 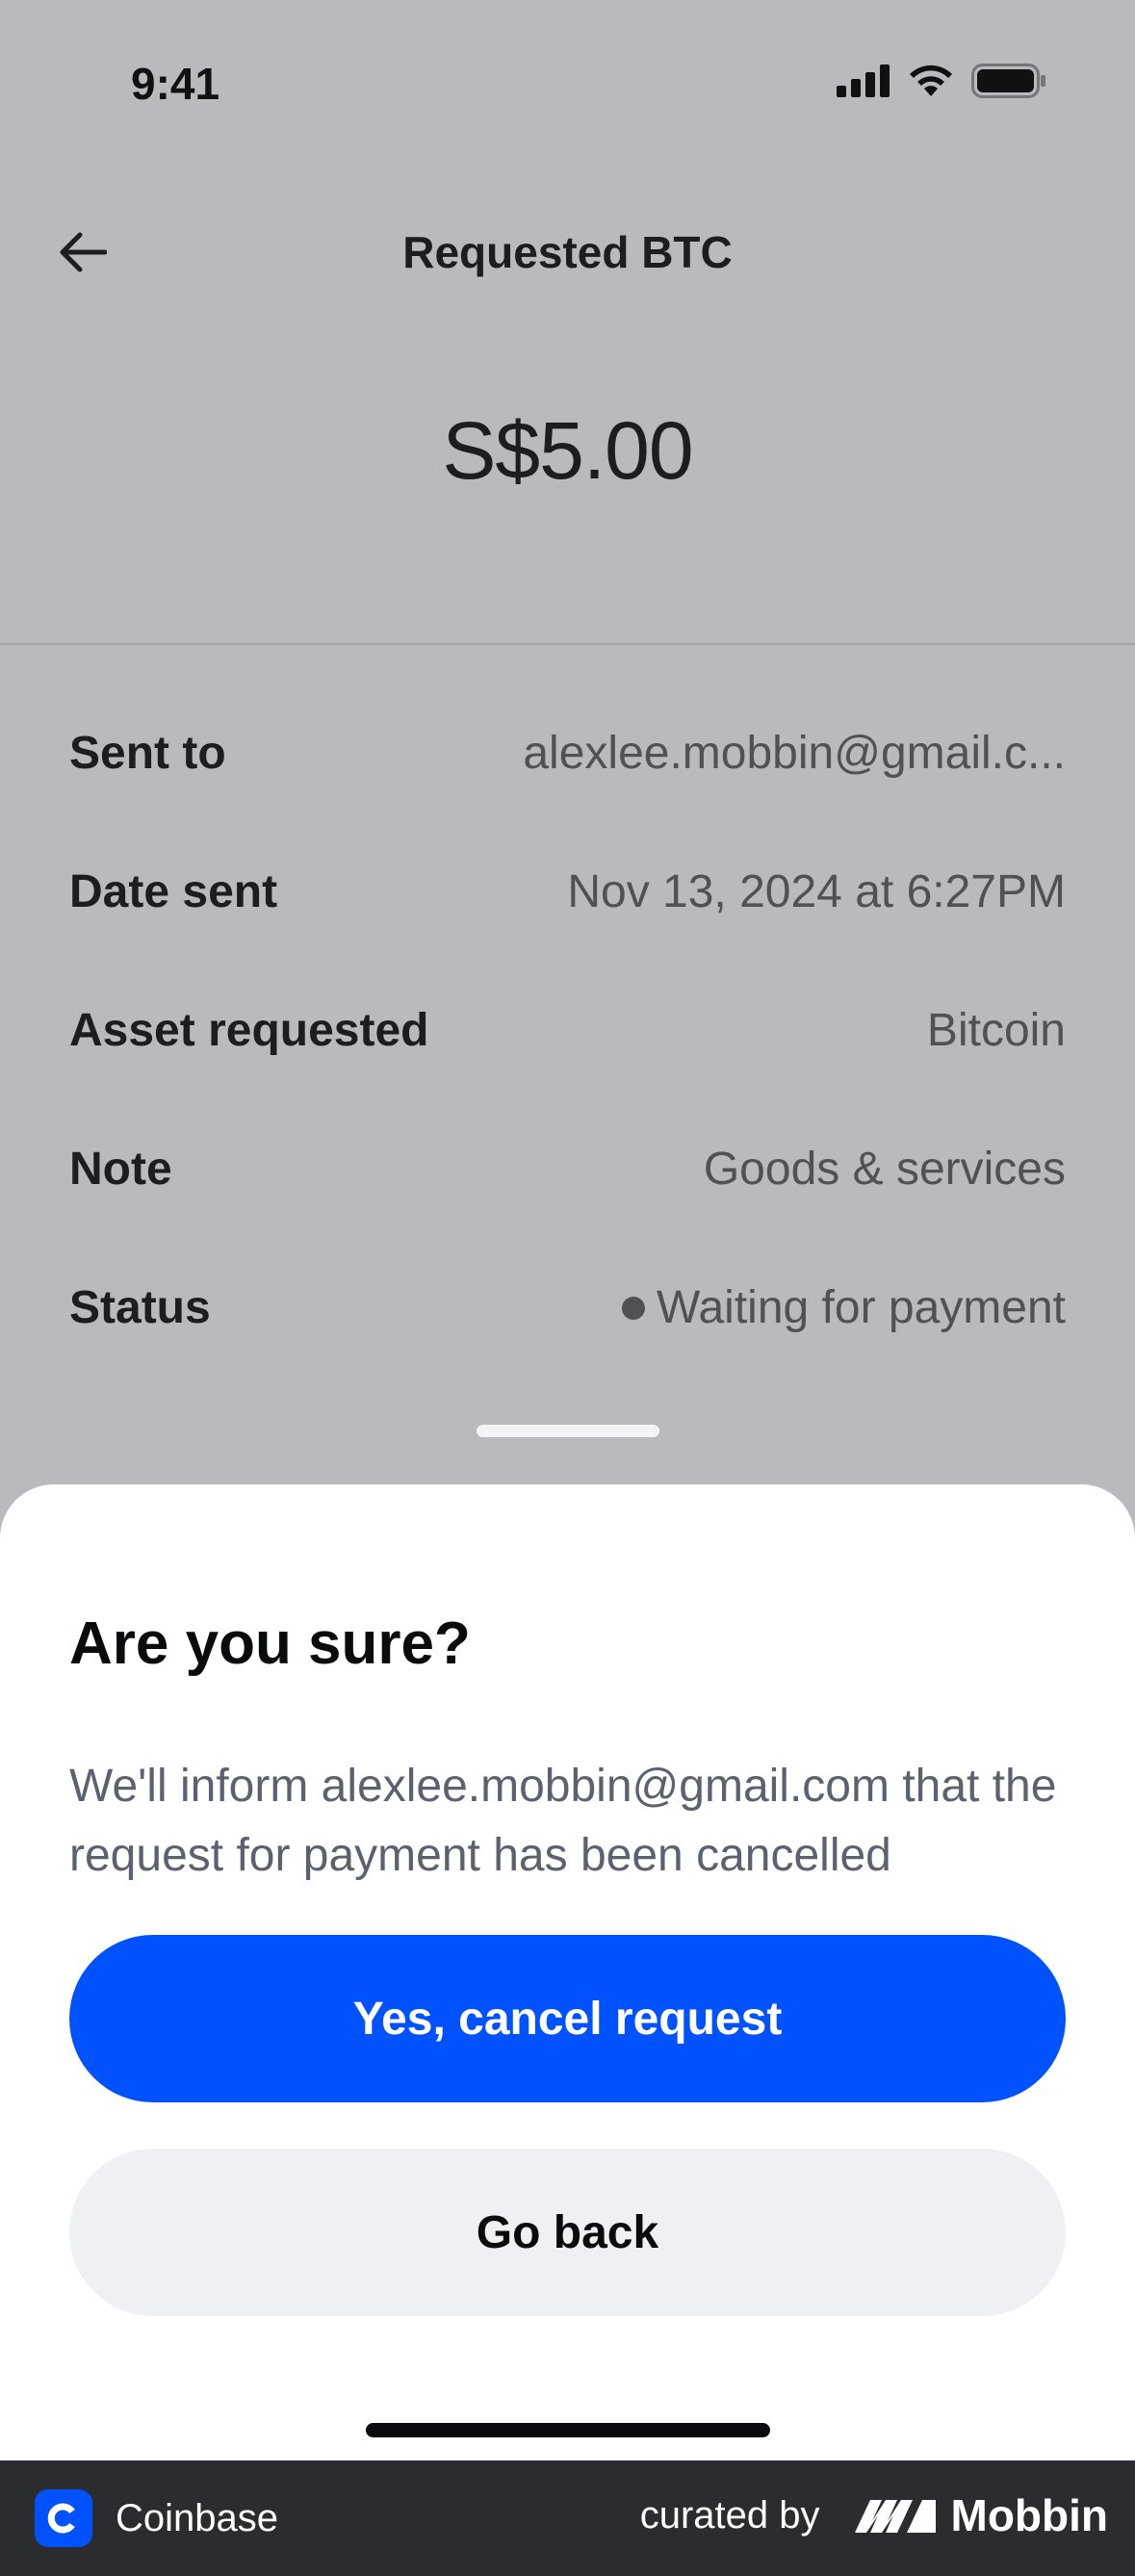 What do you see at coordinates (567, 2233) in the screenshot?
I see `go-back-button: Go back` at bounding box center [567, 2233].